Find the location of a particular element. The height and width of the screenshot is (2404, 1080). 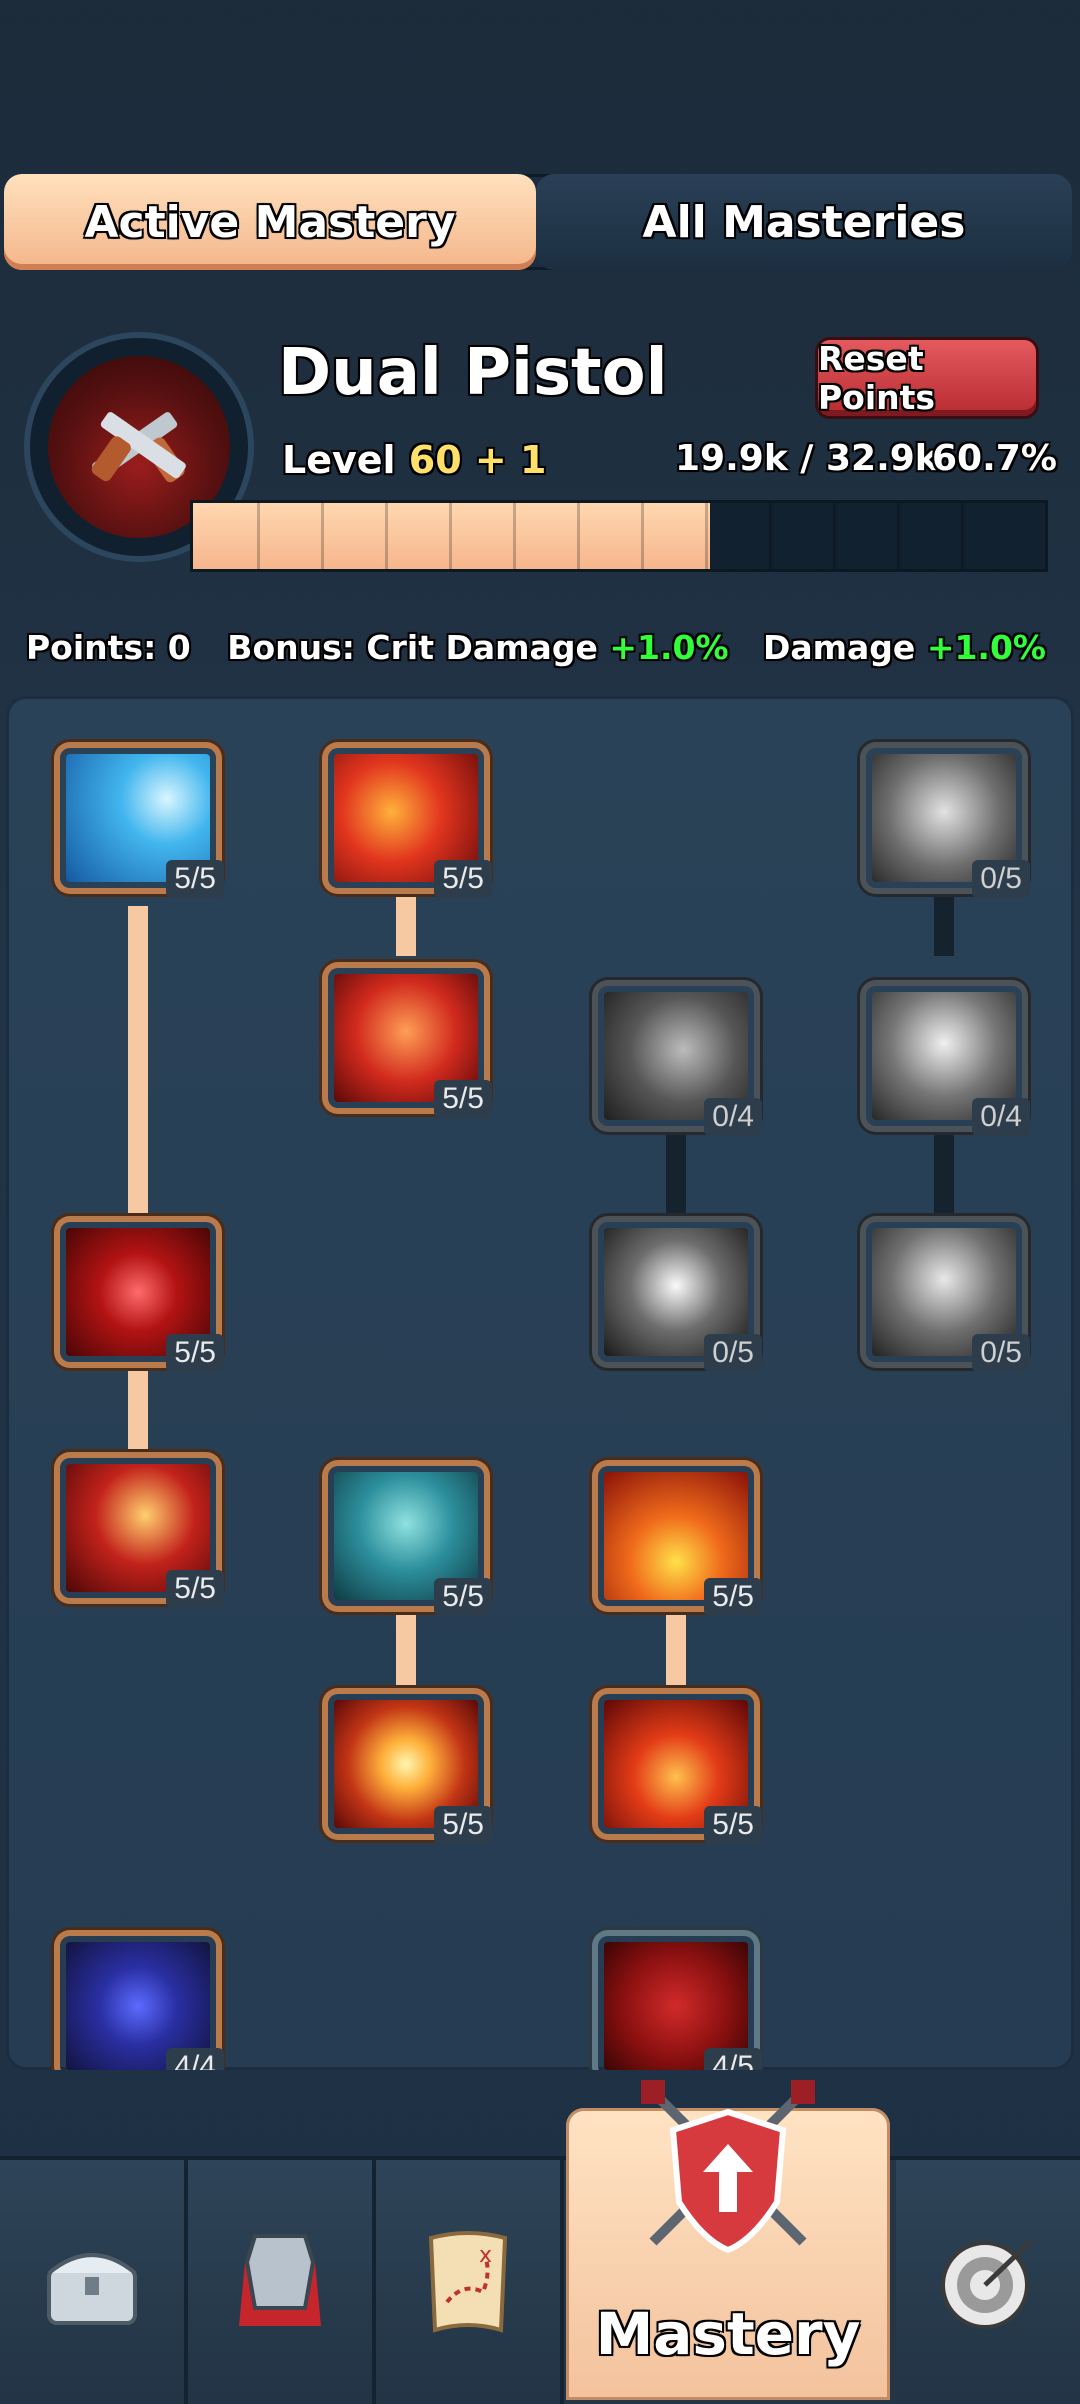

bonus-summary: Bonus: Crit Damage +1.0% Damage +1.0% is located at coordinates (636, 647).